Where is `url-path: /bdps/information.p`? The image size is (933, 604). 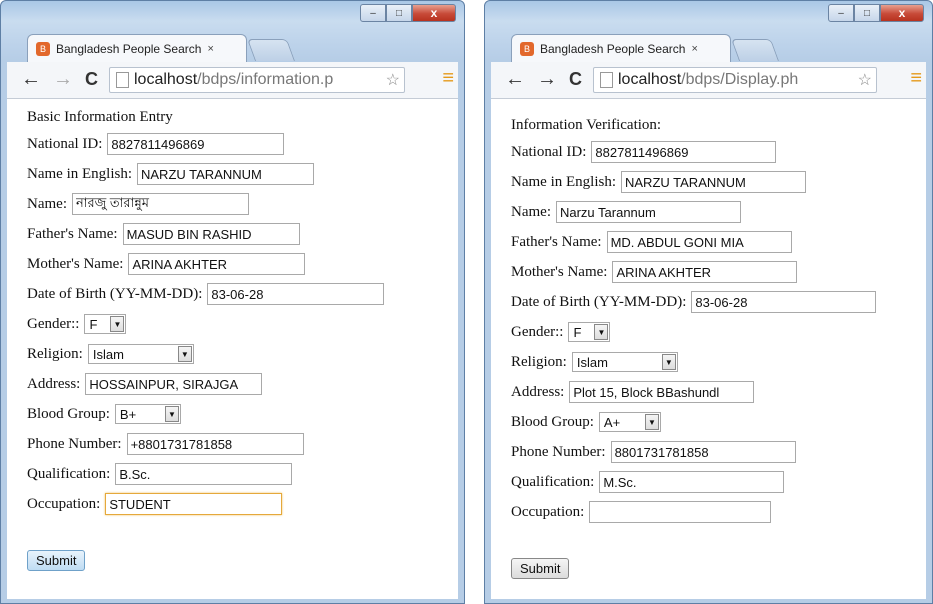
url-path: /bdps/information.p is located at coordinates (265, 79).